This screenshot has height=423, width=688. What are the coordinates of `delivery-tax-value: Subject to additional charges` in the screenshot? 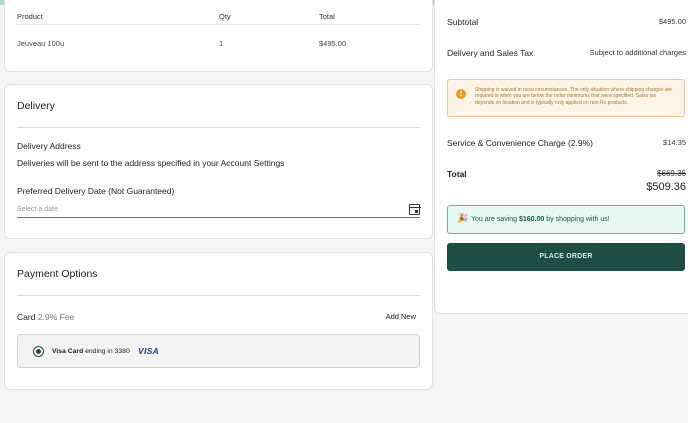 It's located at (637, 52).